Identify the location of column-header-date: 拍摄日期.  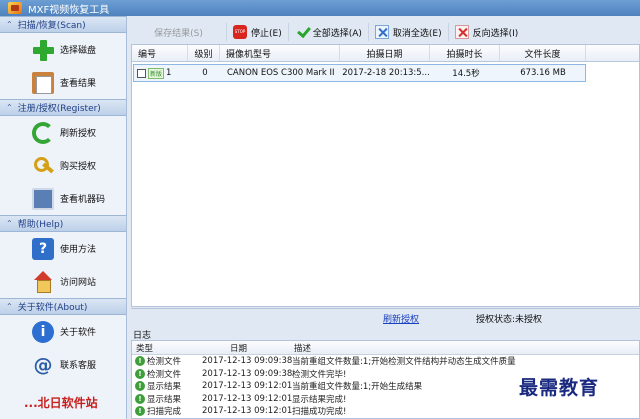
(385, 53).